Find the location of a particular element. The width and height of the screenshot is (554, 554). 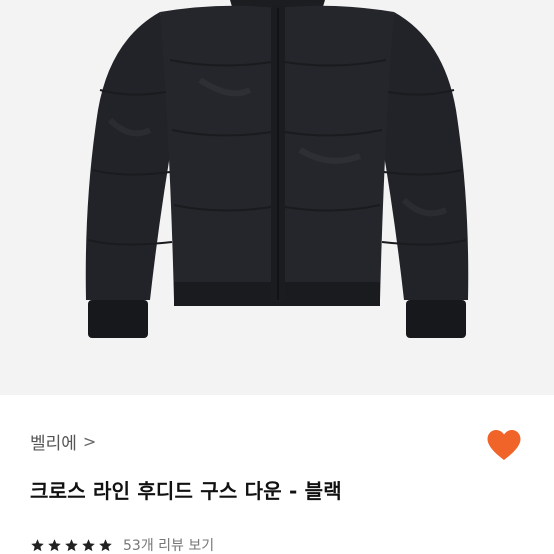

star-rating is located at coordinates (71, 545).